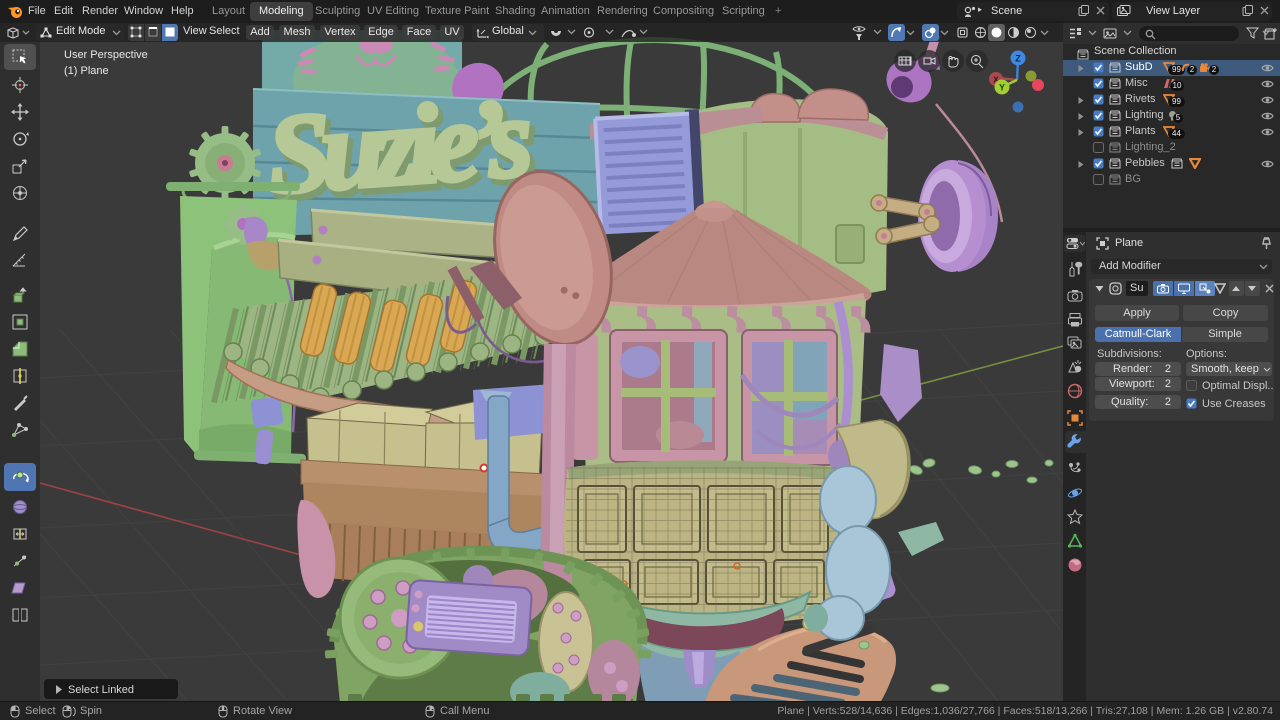  I want to click on svg-text: Y, so click(1002, 88).